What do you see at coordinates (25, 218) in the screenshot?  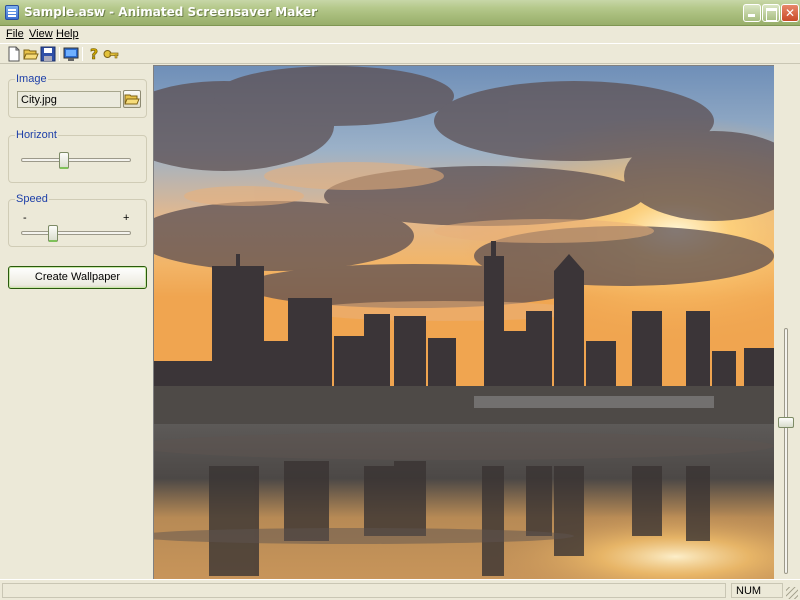 I see `speed-min-label: -` at bounding box center [25, 218].